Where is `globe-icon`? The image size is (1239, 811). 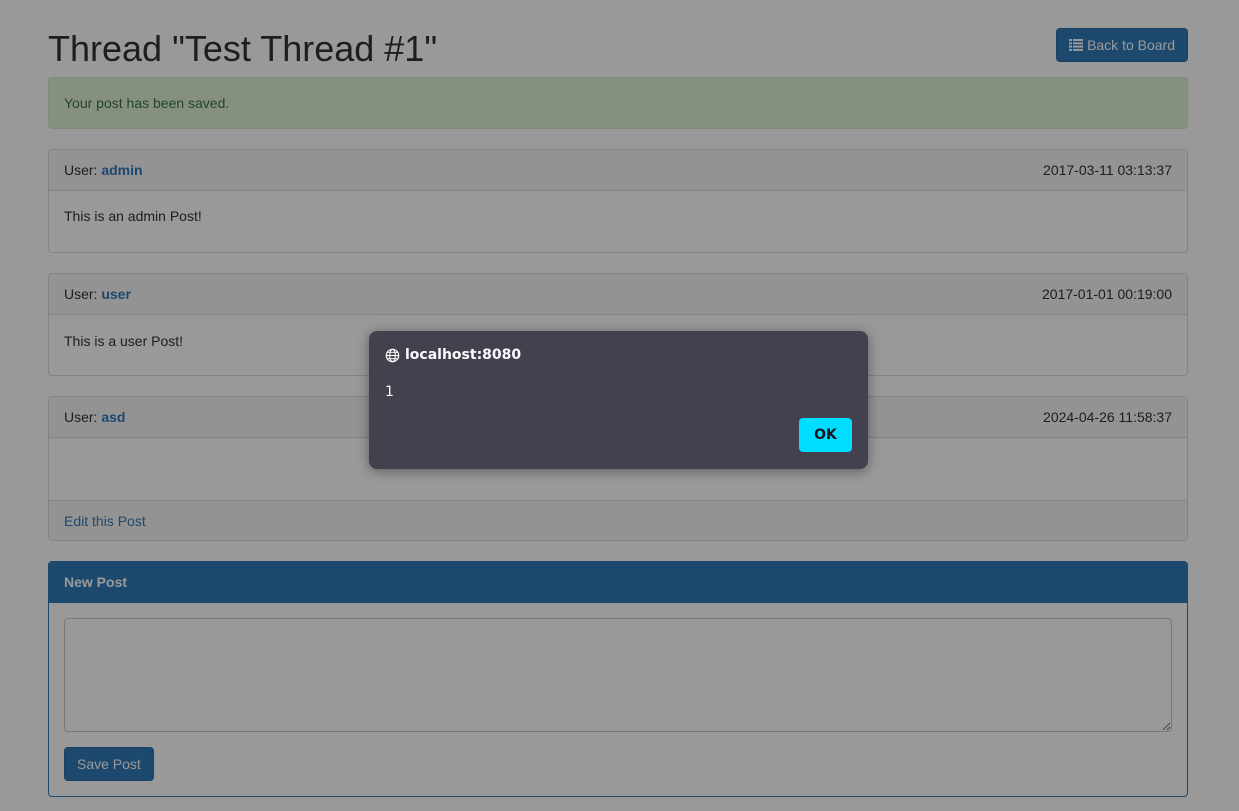 globe-icon is located at coordinates (392, 355).